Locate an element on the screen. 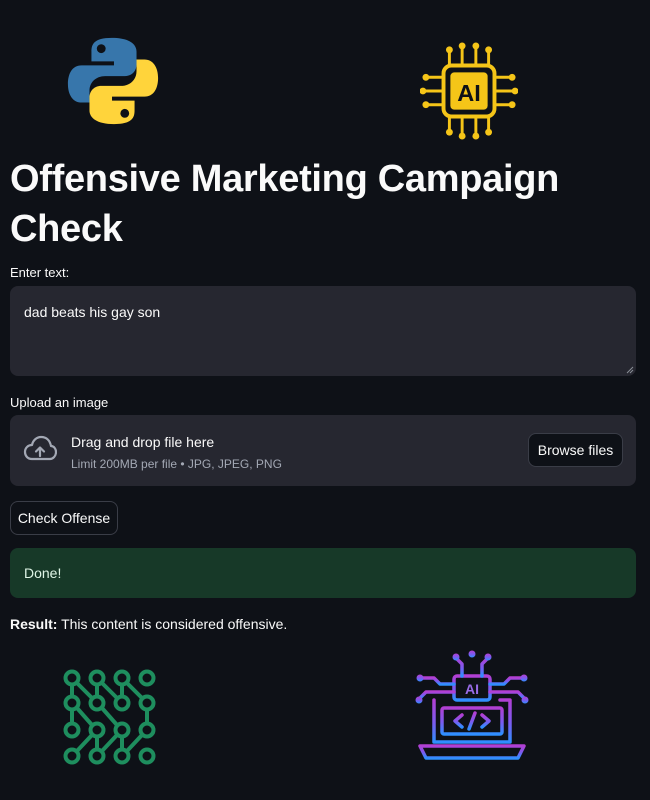 This screenshot has width=650, height=800. python-logo is located at coordinates (113, 81).